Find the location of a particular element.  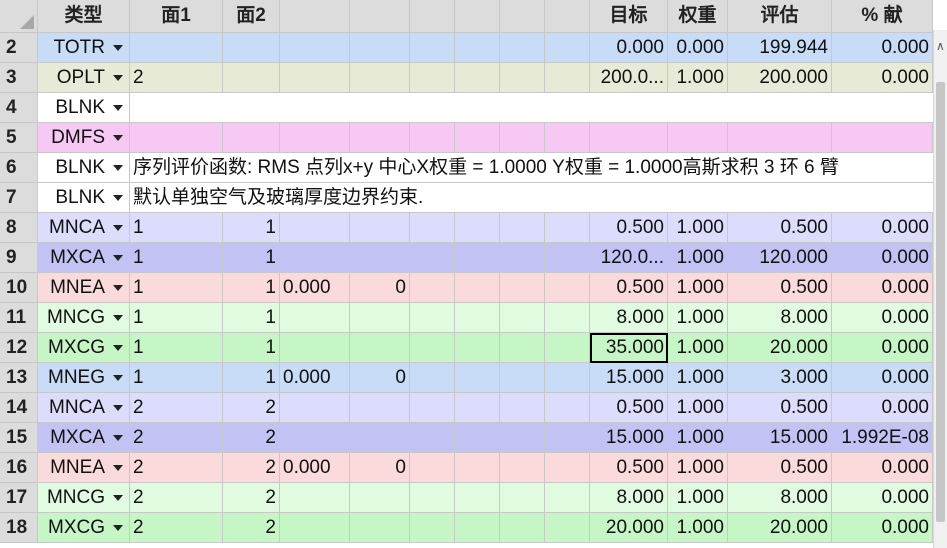

operand-type-dropdown: MXCG is located at coordinates (84, 348).